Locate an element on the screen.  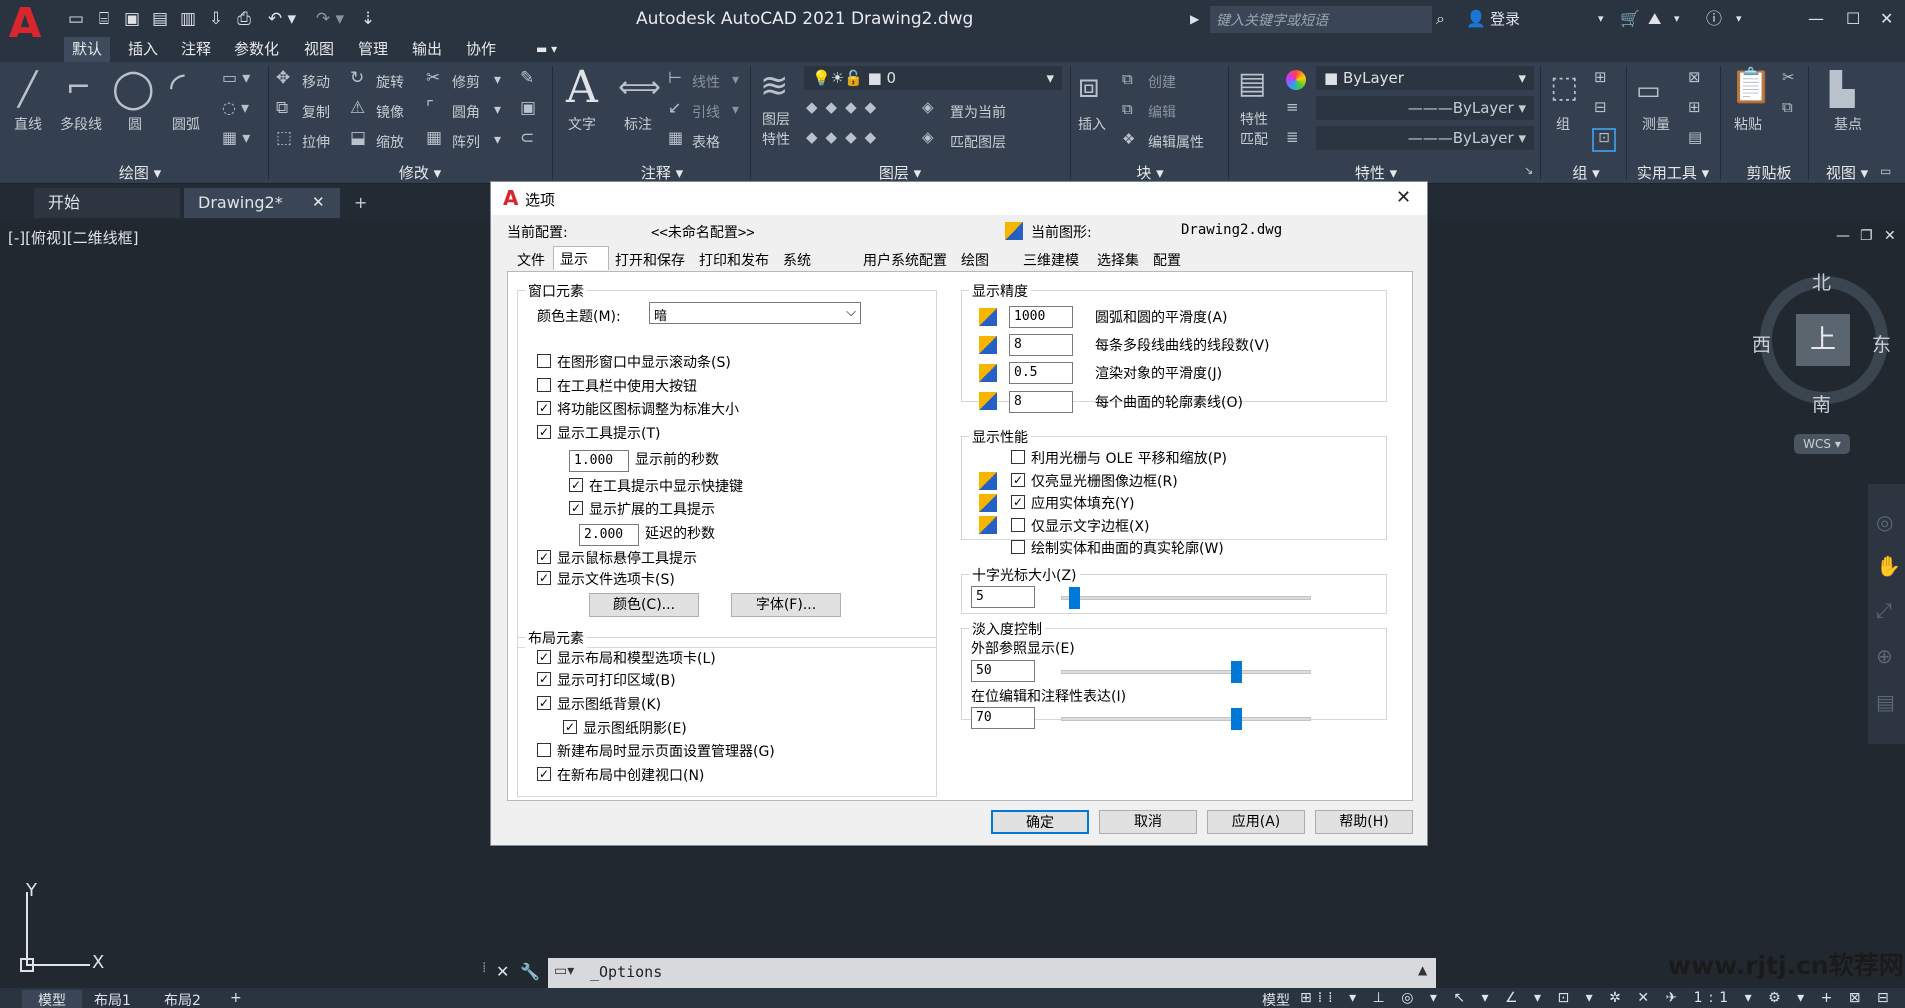
ribbon-tab-view: 视图 is located at coordinates (319, 49).